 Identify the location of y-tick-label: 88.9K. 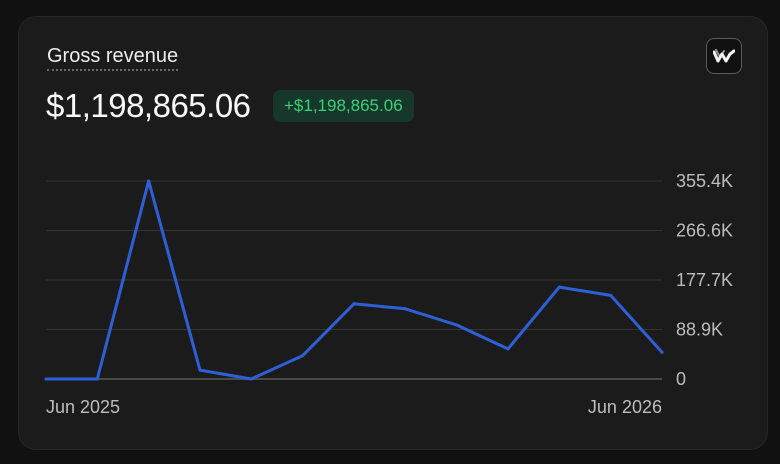
(699, 329).